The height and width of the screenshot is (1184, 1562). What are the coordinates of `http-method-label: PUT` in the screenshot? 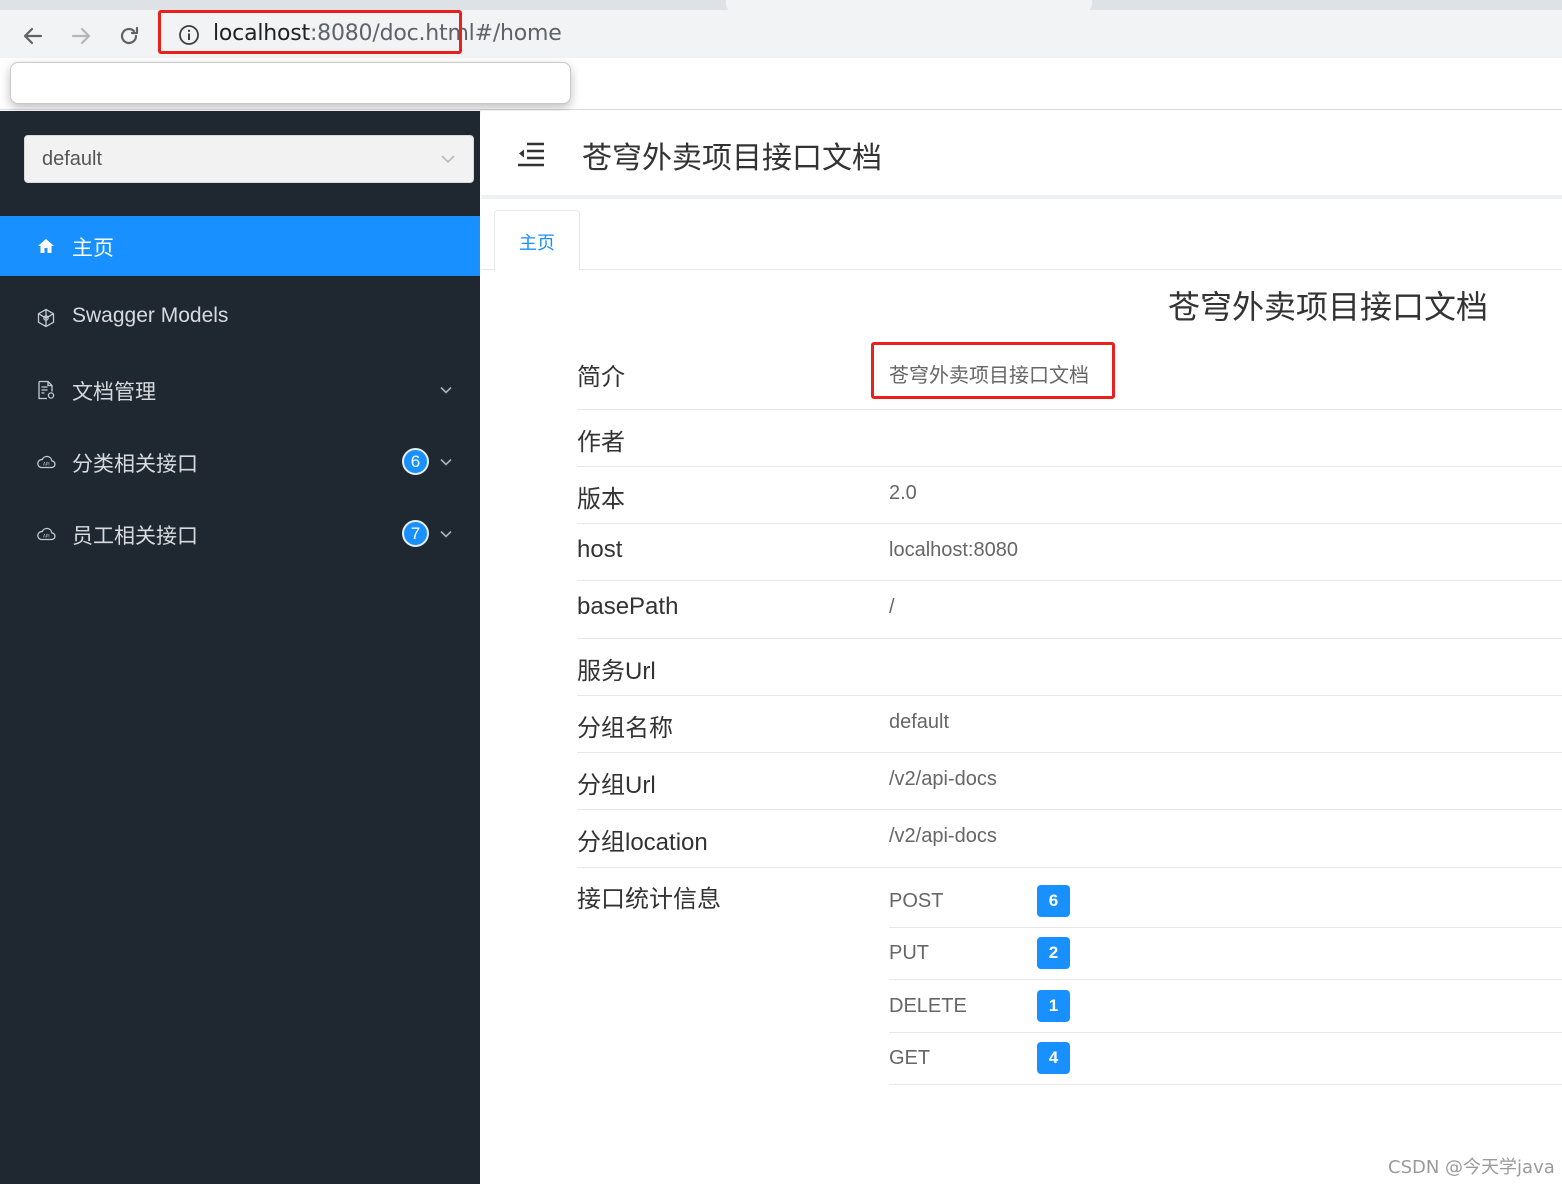 It's located at (909, 953).